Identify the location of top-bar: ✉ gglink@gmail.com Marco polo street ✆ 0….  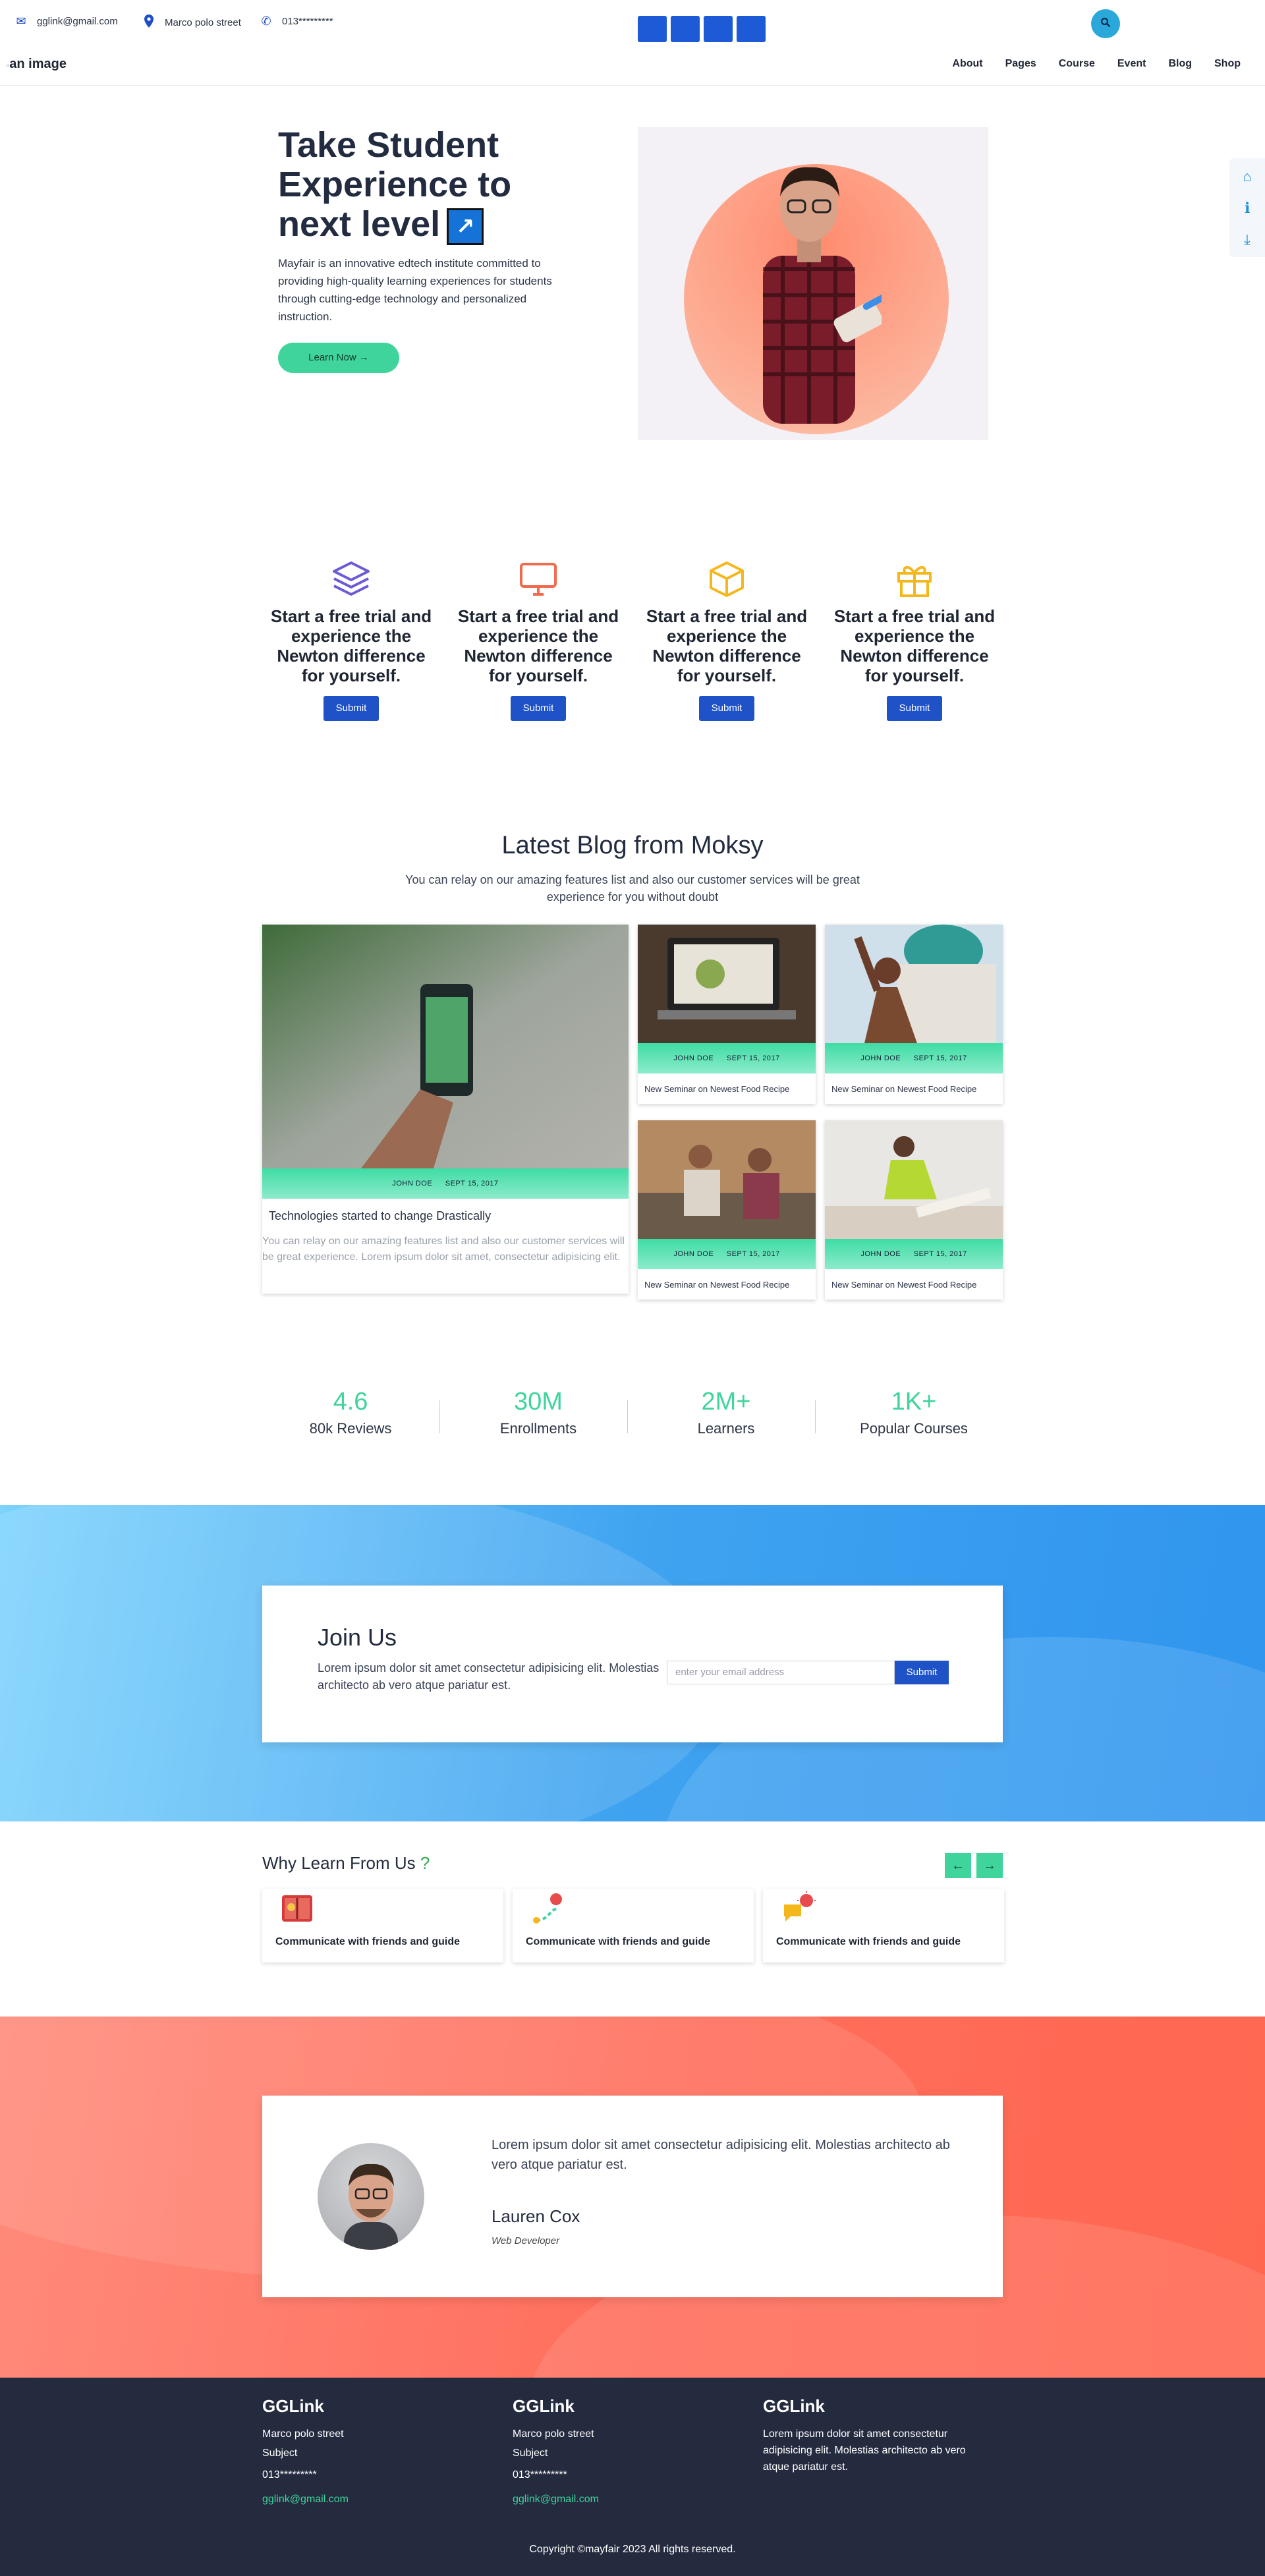
(632, 23).